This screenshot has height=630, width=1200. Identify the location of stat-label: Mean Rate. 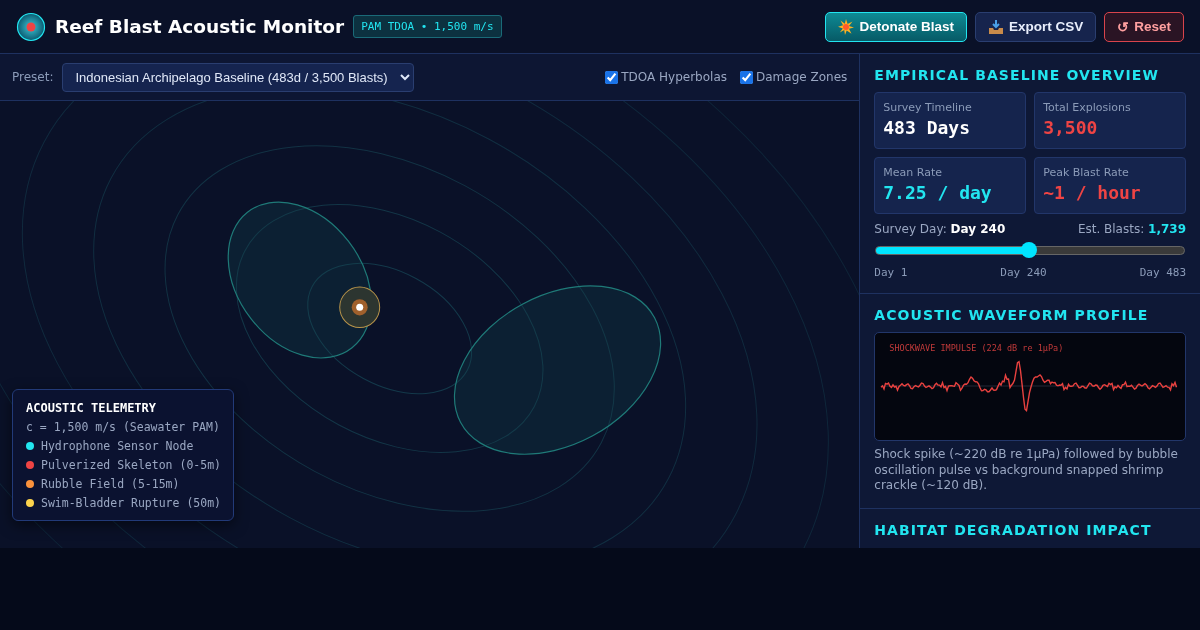
(913, 172).